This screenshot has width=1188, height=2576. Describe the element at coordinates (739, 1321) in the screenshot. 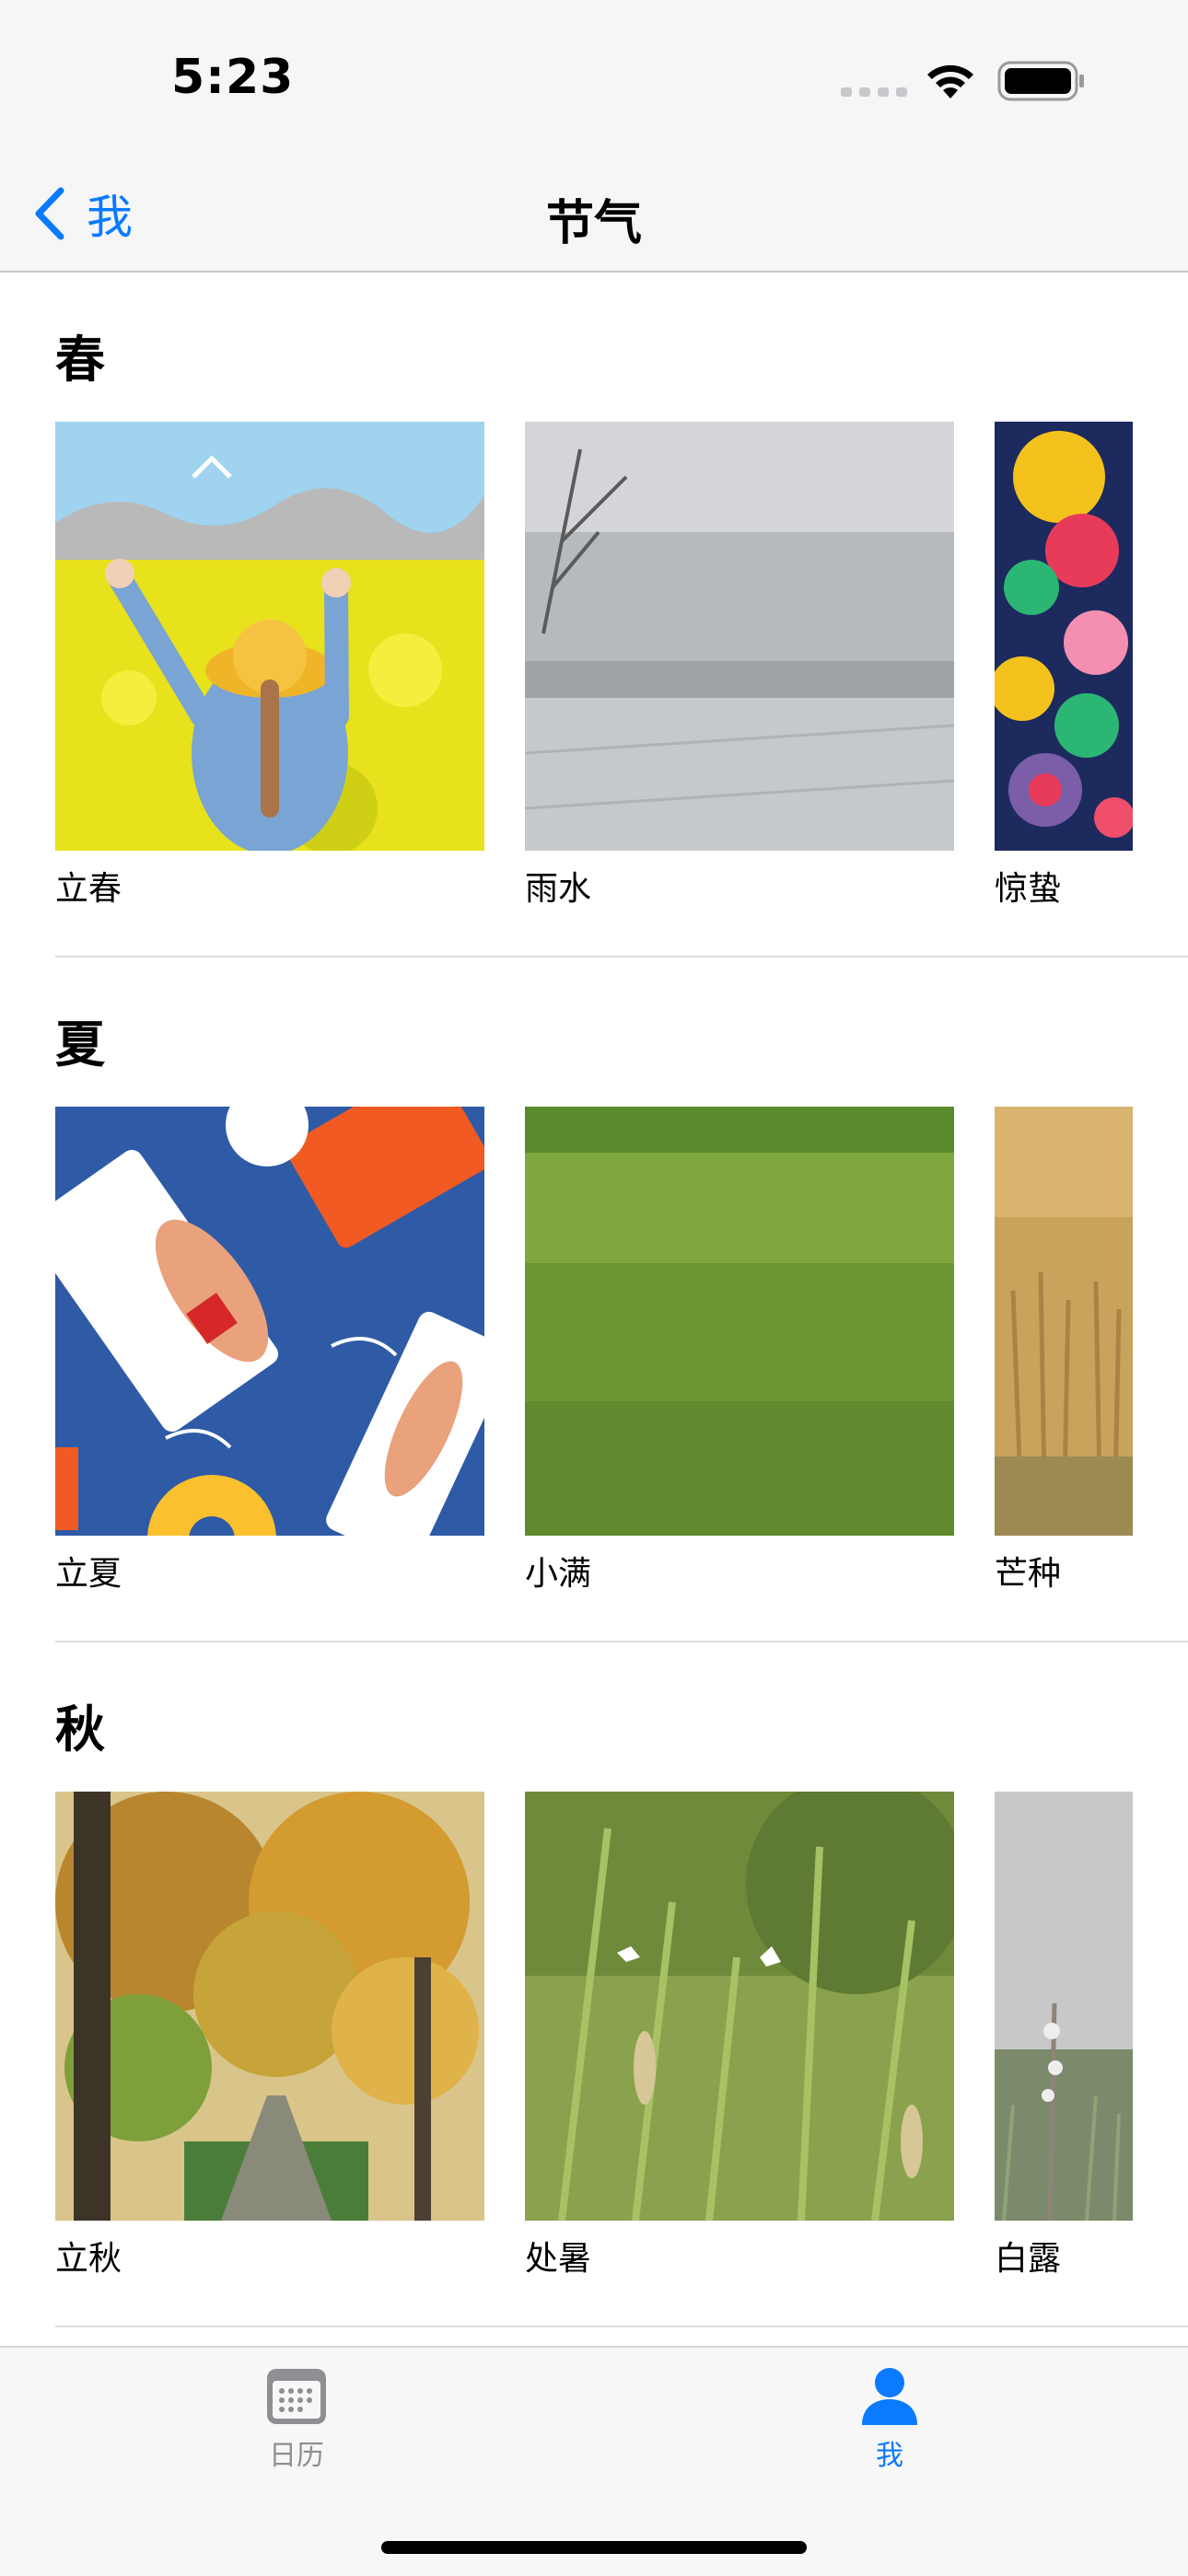

I see `green-wheat-field-photo` at that location.